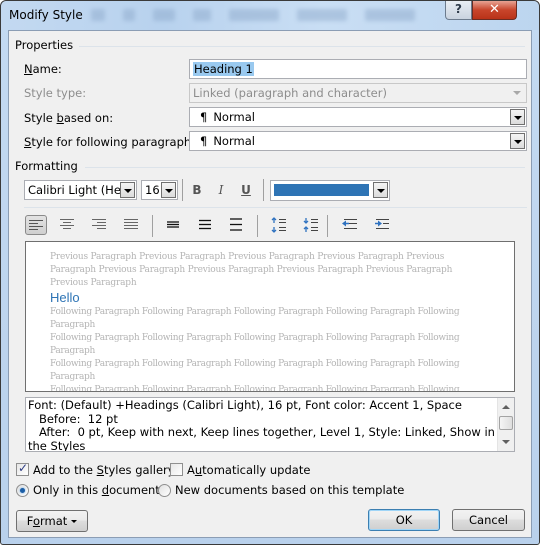 The image size is (540, 545). I want to click on one-half-spacing-icon, so click(205, 224).